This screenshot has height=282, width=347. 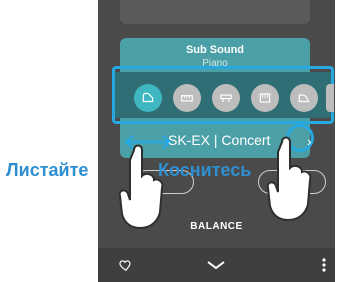 What do you see at coordinates (219, 140) in the screenshot?
I see `sound-name: SK-EX | Concert` at bounding box center [219, 140].